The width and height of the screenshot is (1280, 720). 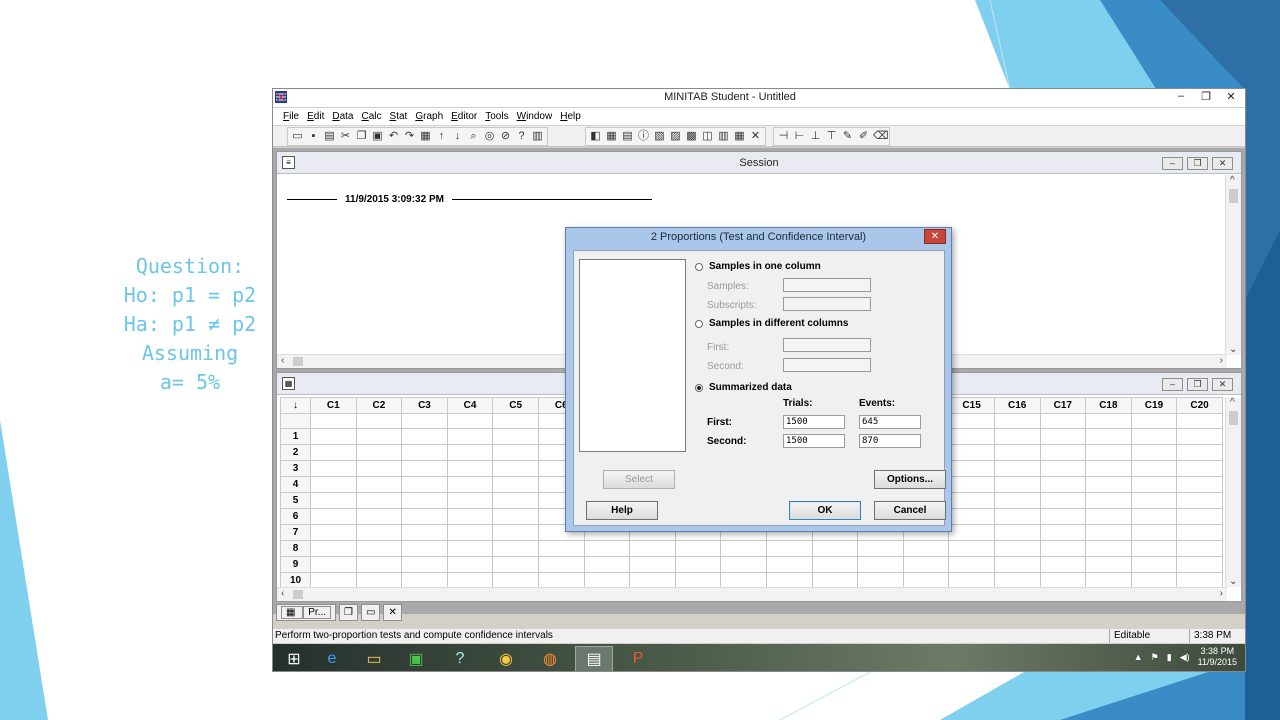 I want to click on first-events-input: 645, so click(x=890, y=422).